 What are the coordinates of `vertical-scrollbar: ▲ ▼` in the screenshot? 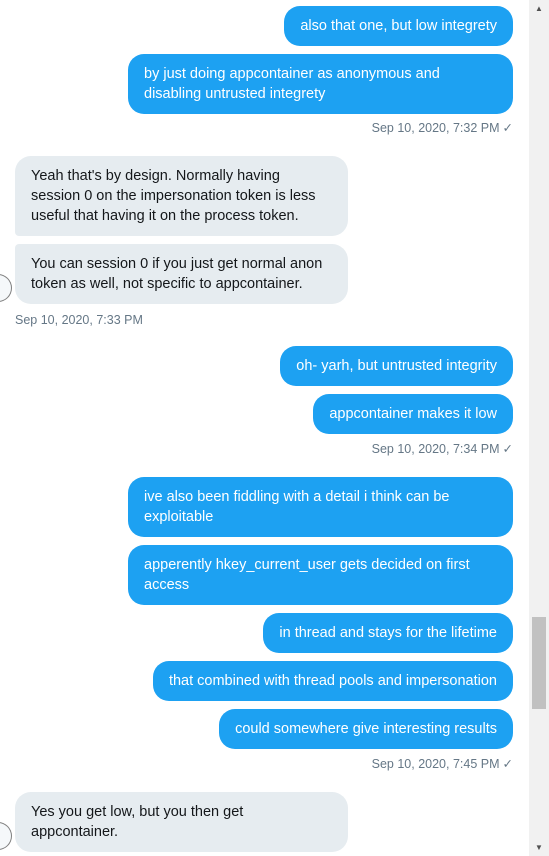 It's located at (539, 428).